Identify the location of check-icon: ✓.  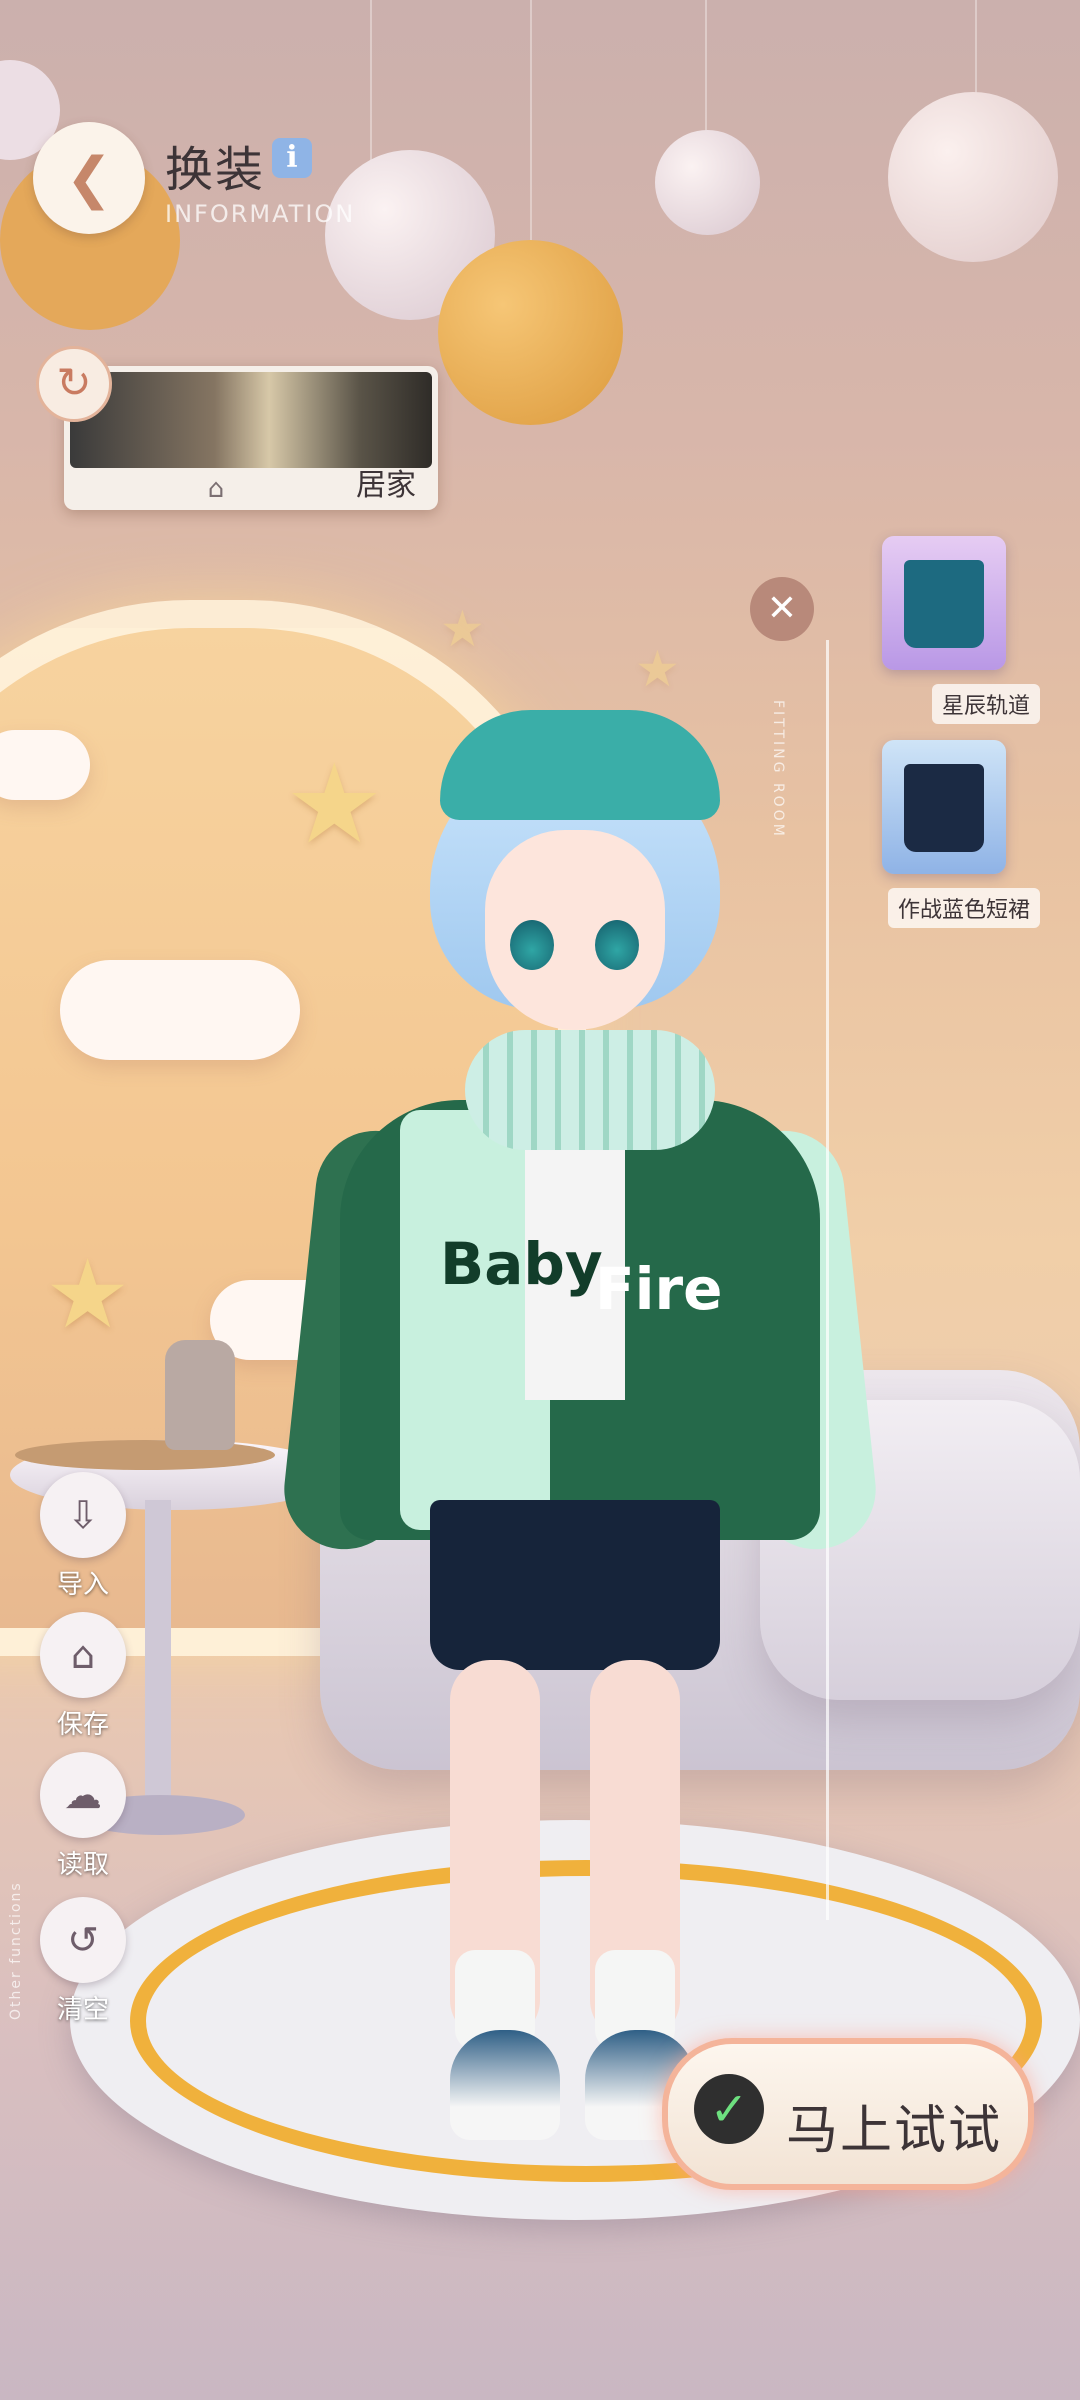
(729, 2109).